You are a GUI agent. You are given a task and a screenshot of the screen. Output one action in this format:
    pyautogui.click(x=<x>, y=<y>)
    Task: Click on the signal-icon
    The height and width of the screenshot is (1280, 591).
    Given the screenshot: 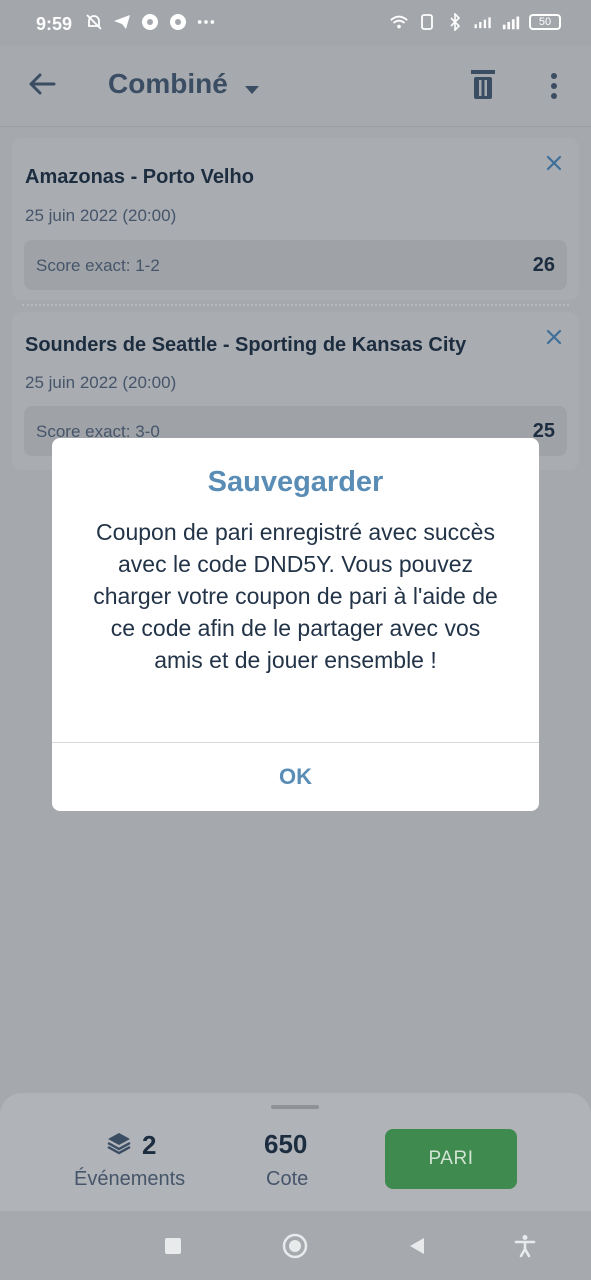 What is the action you would take?
    pyautogui.click(x=483, y=22)
    